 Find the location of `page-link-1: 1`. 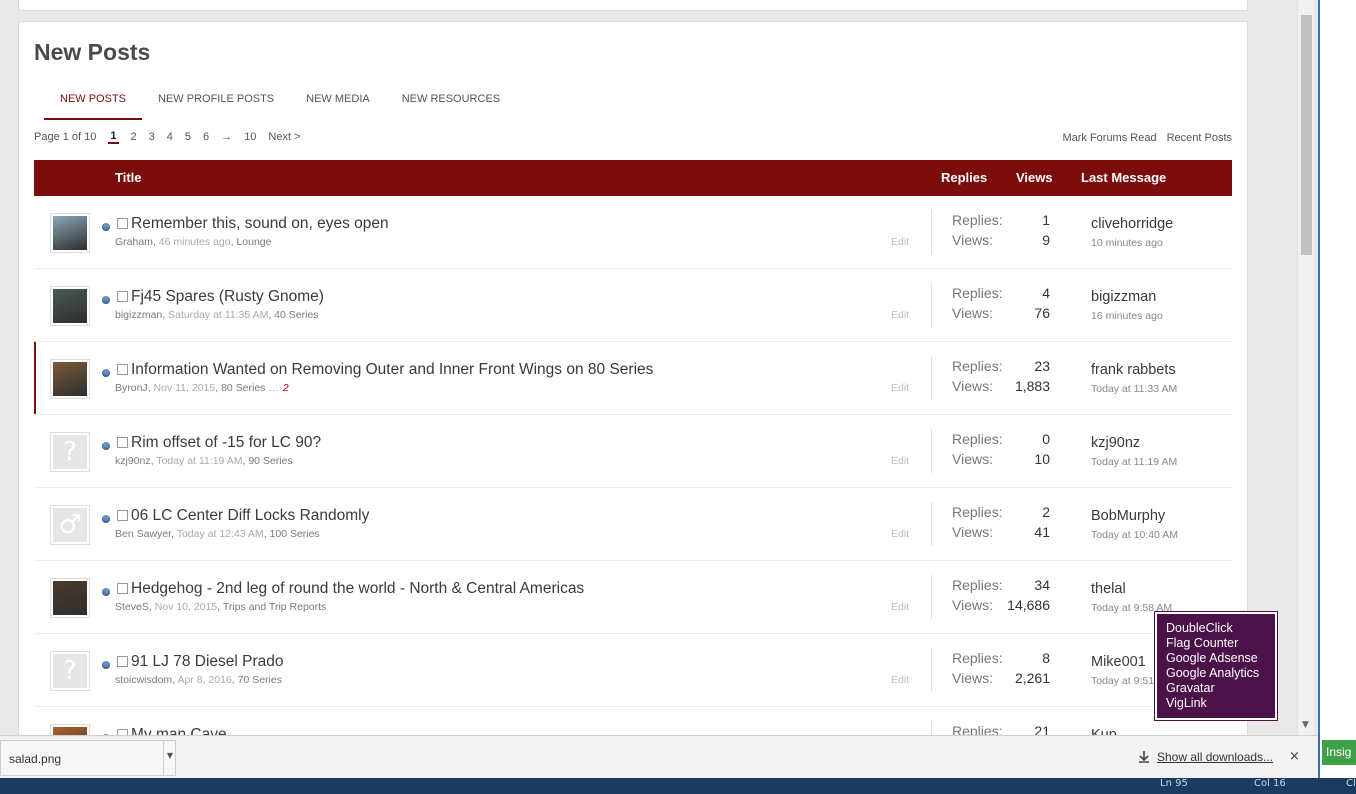

page-link-1: 1 is located at coordinates (113, 137).